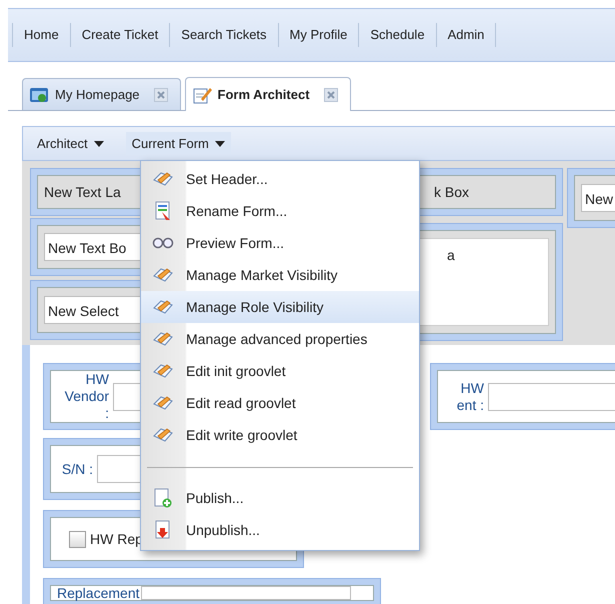 This screenshot has width=615, height=604. I want to click on text-label: k Box, so click(451, 192).